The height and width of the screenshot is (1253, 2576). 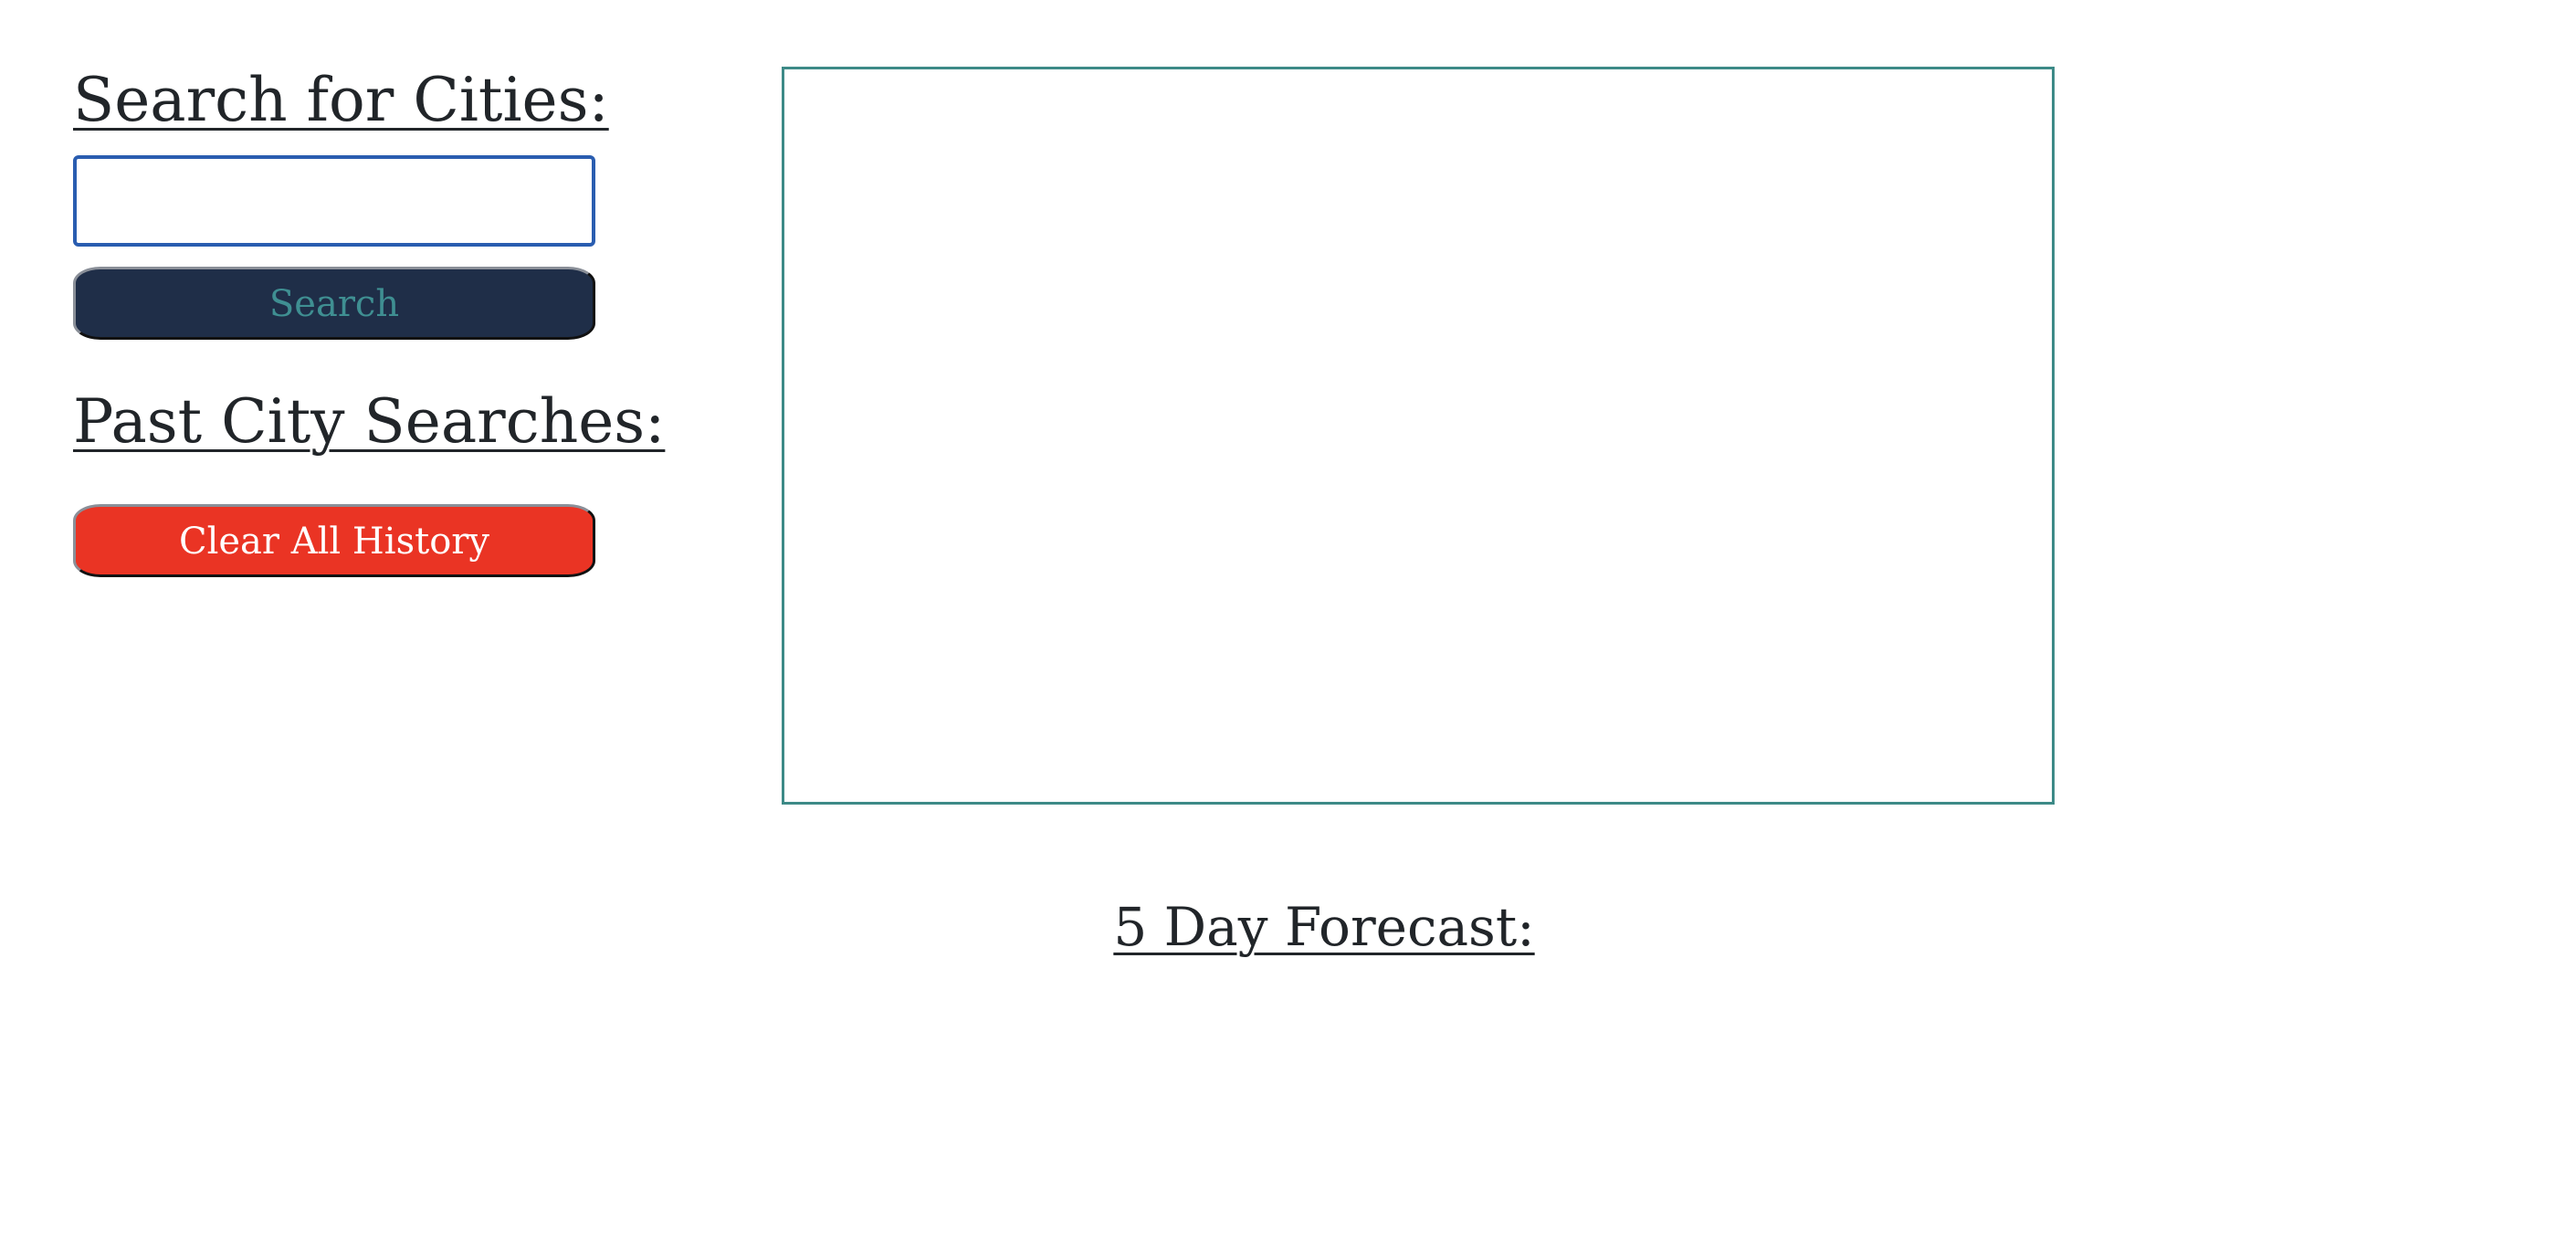 I want to click on search-heading: Search for Cities:, so click(x=341, y=100).